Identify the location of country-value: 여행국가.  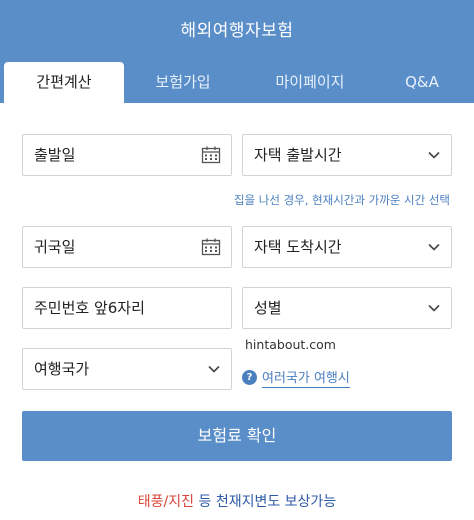
(62, 369).